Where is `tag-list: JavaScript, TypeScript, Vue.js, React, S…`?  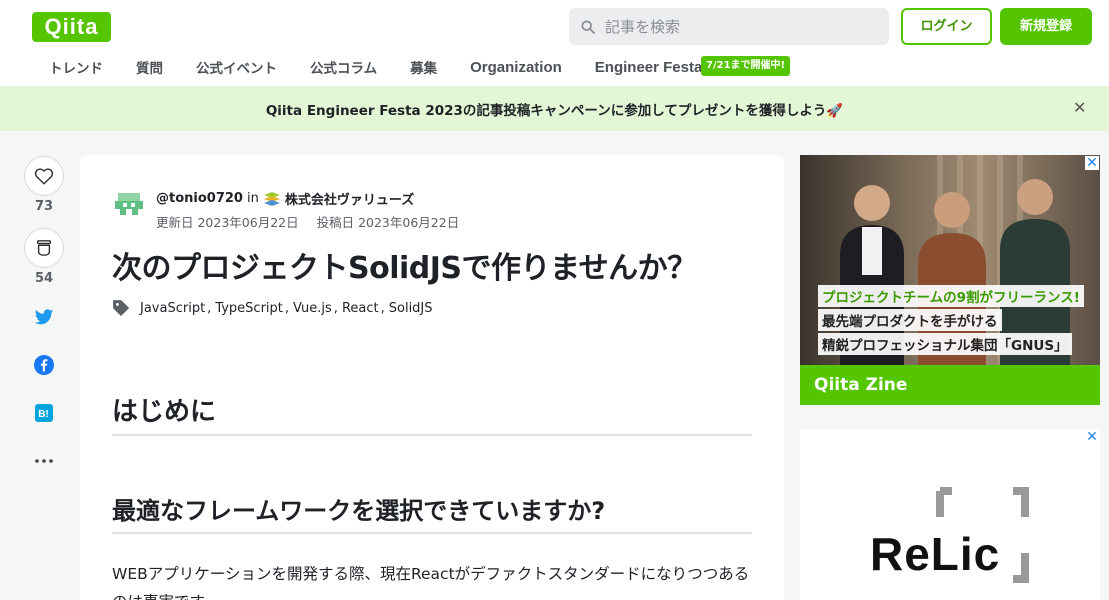
tag-list: JavaScript, TypeScript, Vue.js, React, S… is located at coordinates (272, 308).